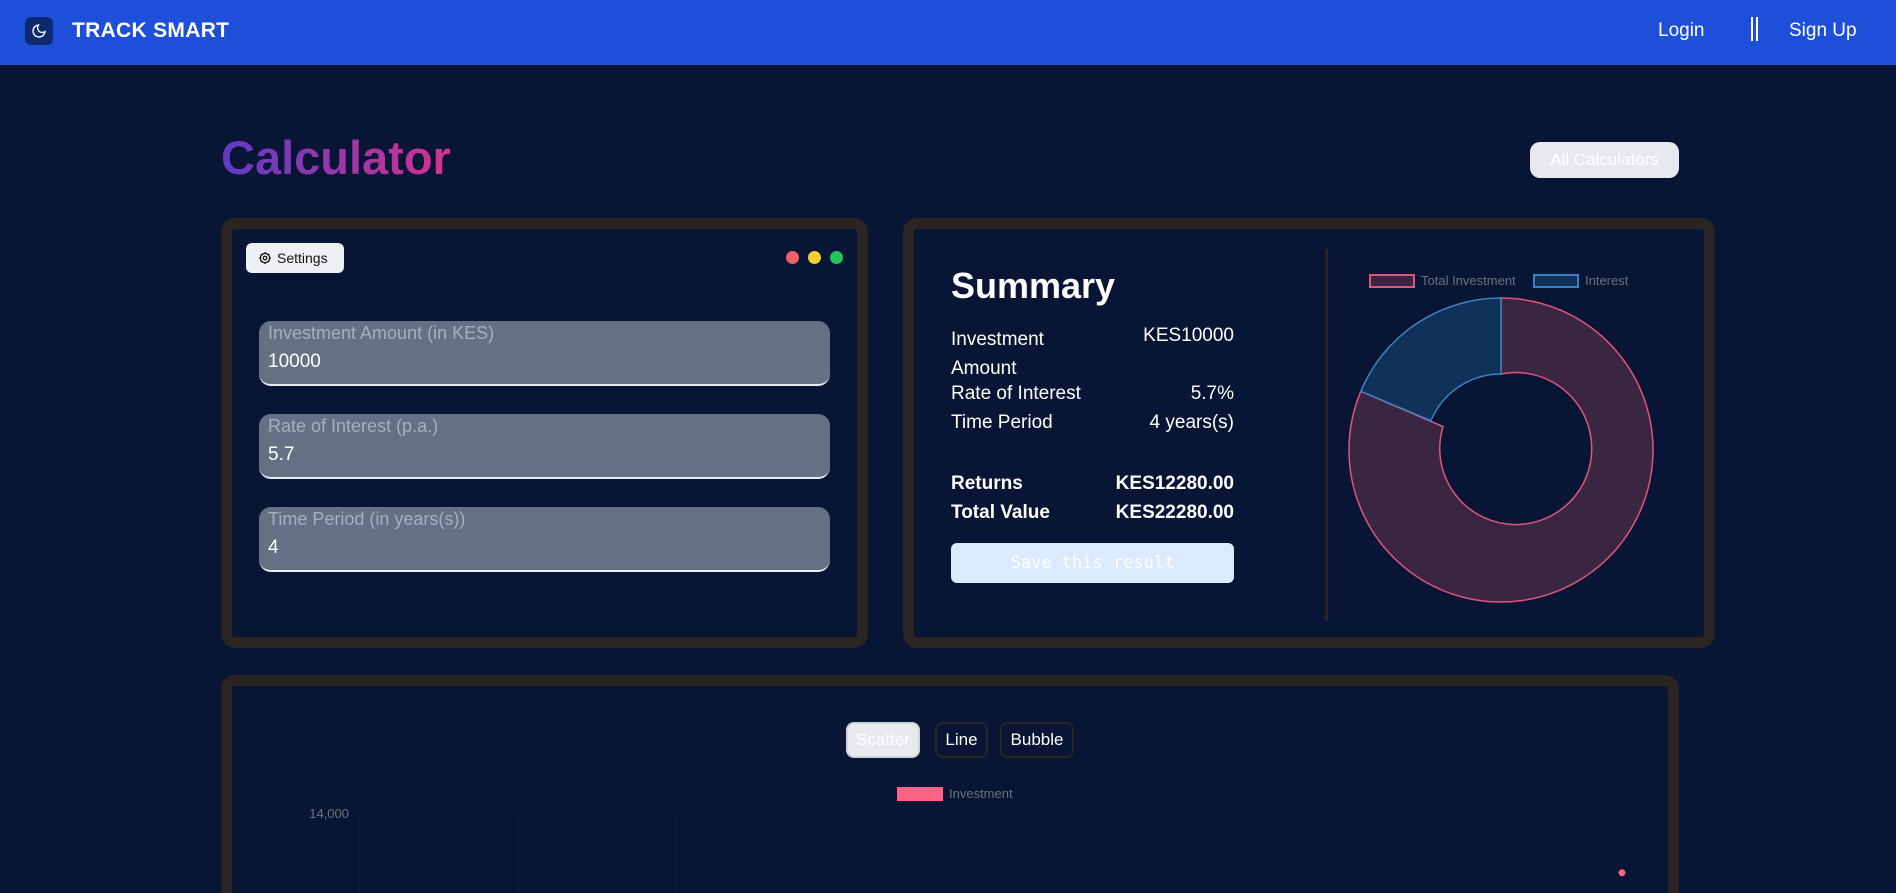 Image resolution: width=1896 pixels, height=893 pixels. I want to click on settings-button: Settings, so click(295, 258).